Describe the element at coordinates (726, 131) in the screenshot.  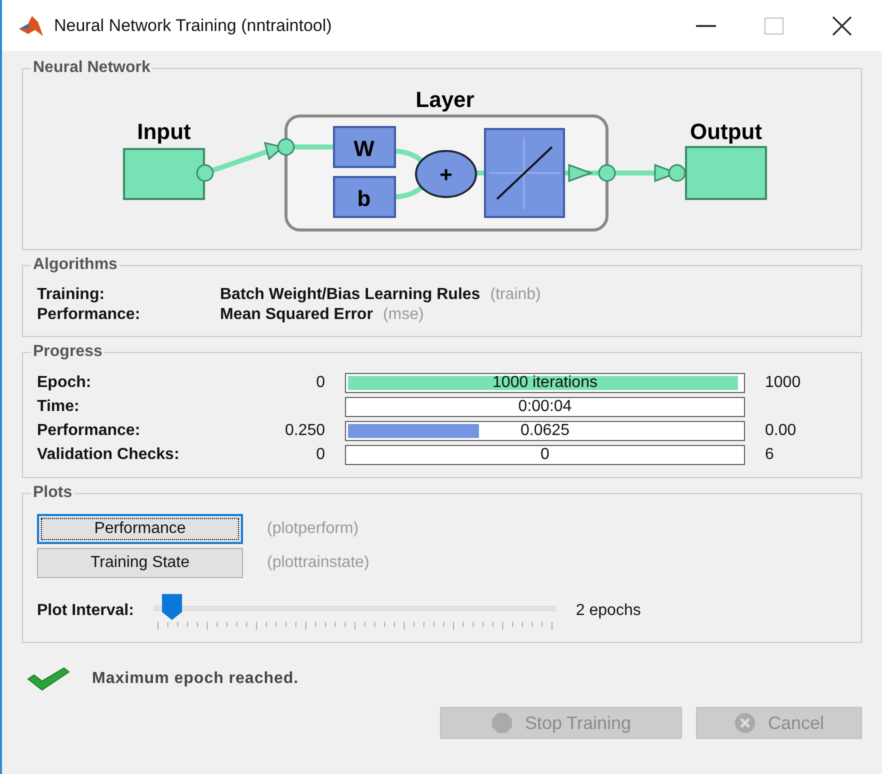
I see `output-label: Output` at that location.